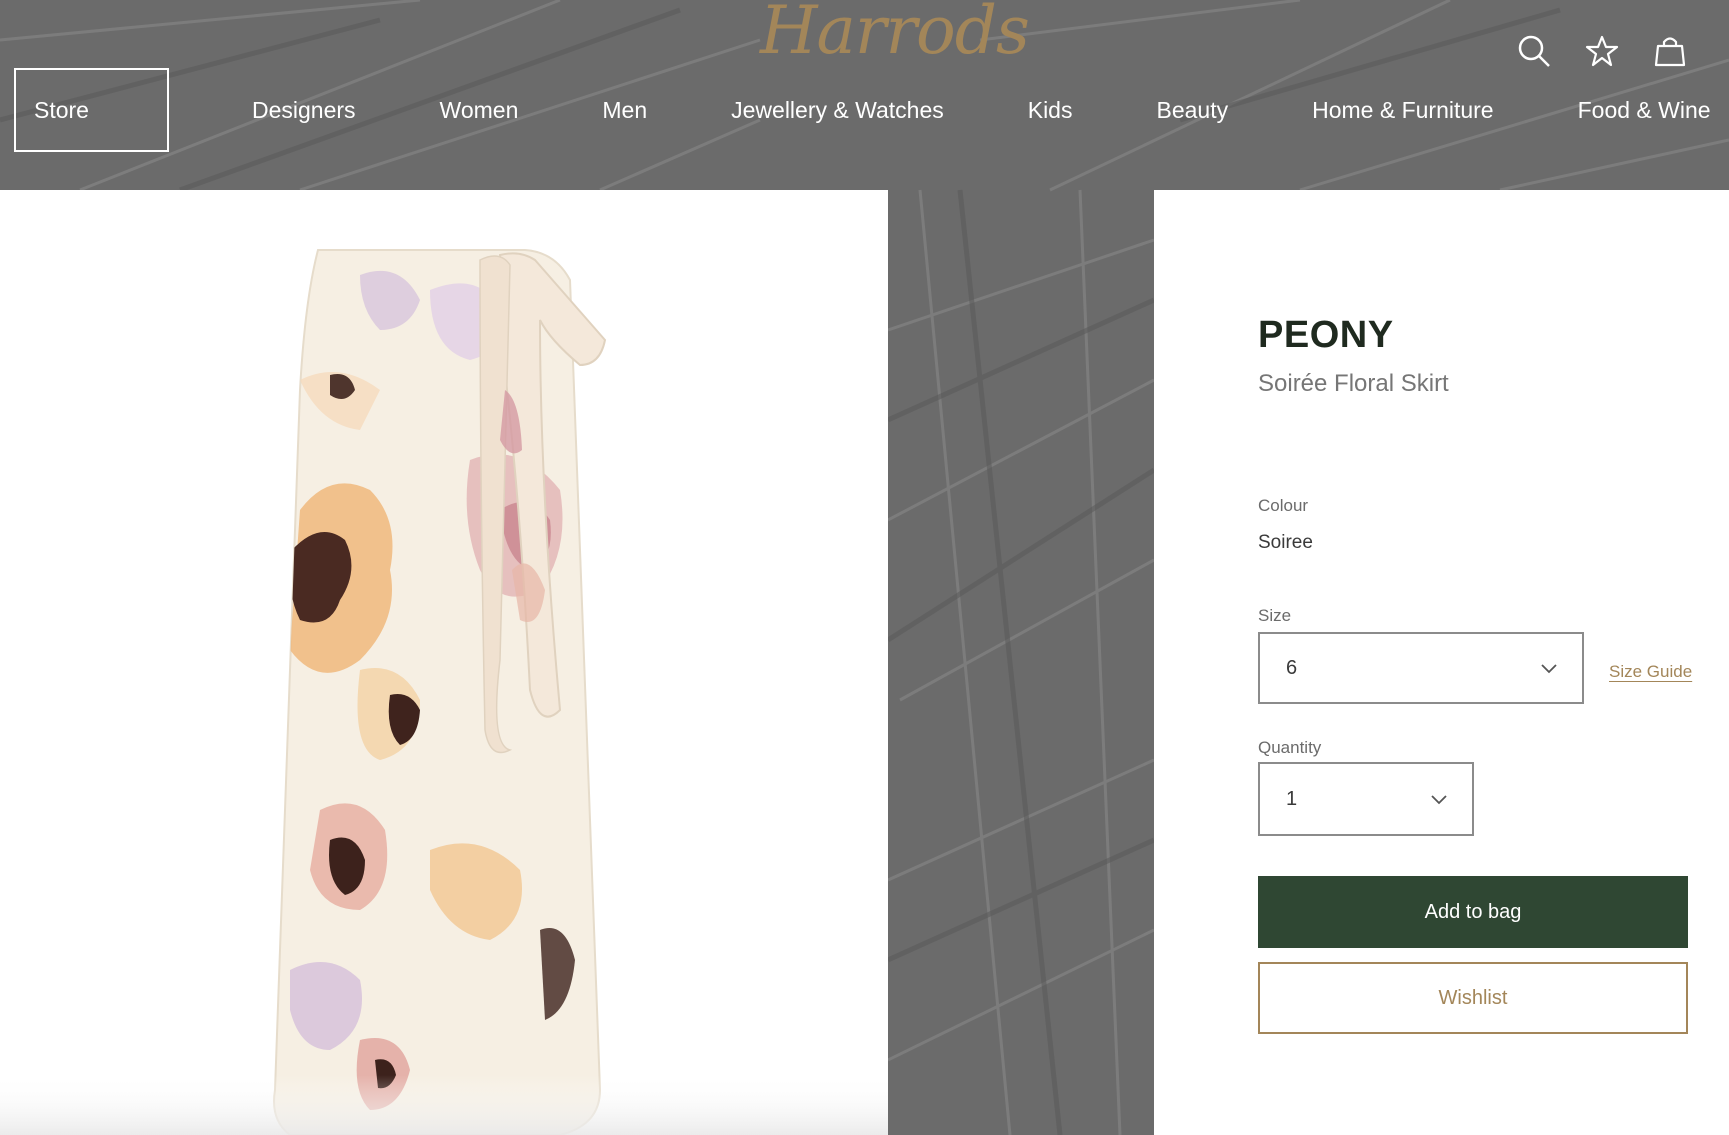 This screenshot has height=1135, width=1729. I want to click on quantity-select-value: 1, so click(1292, 798).